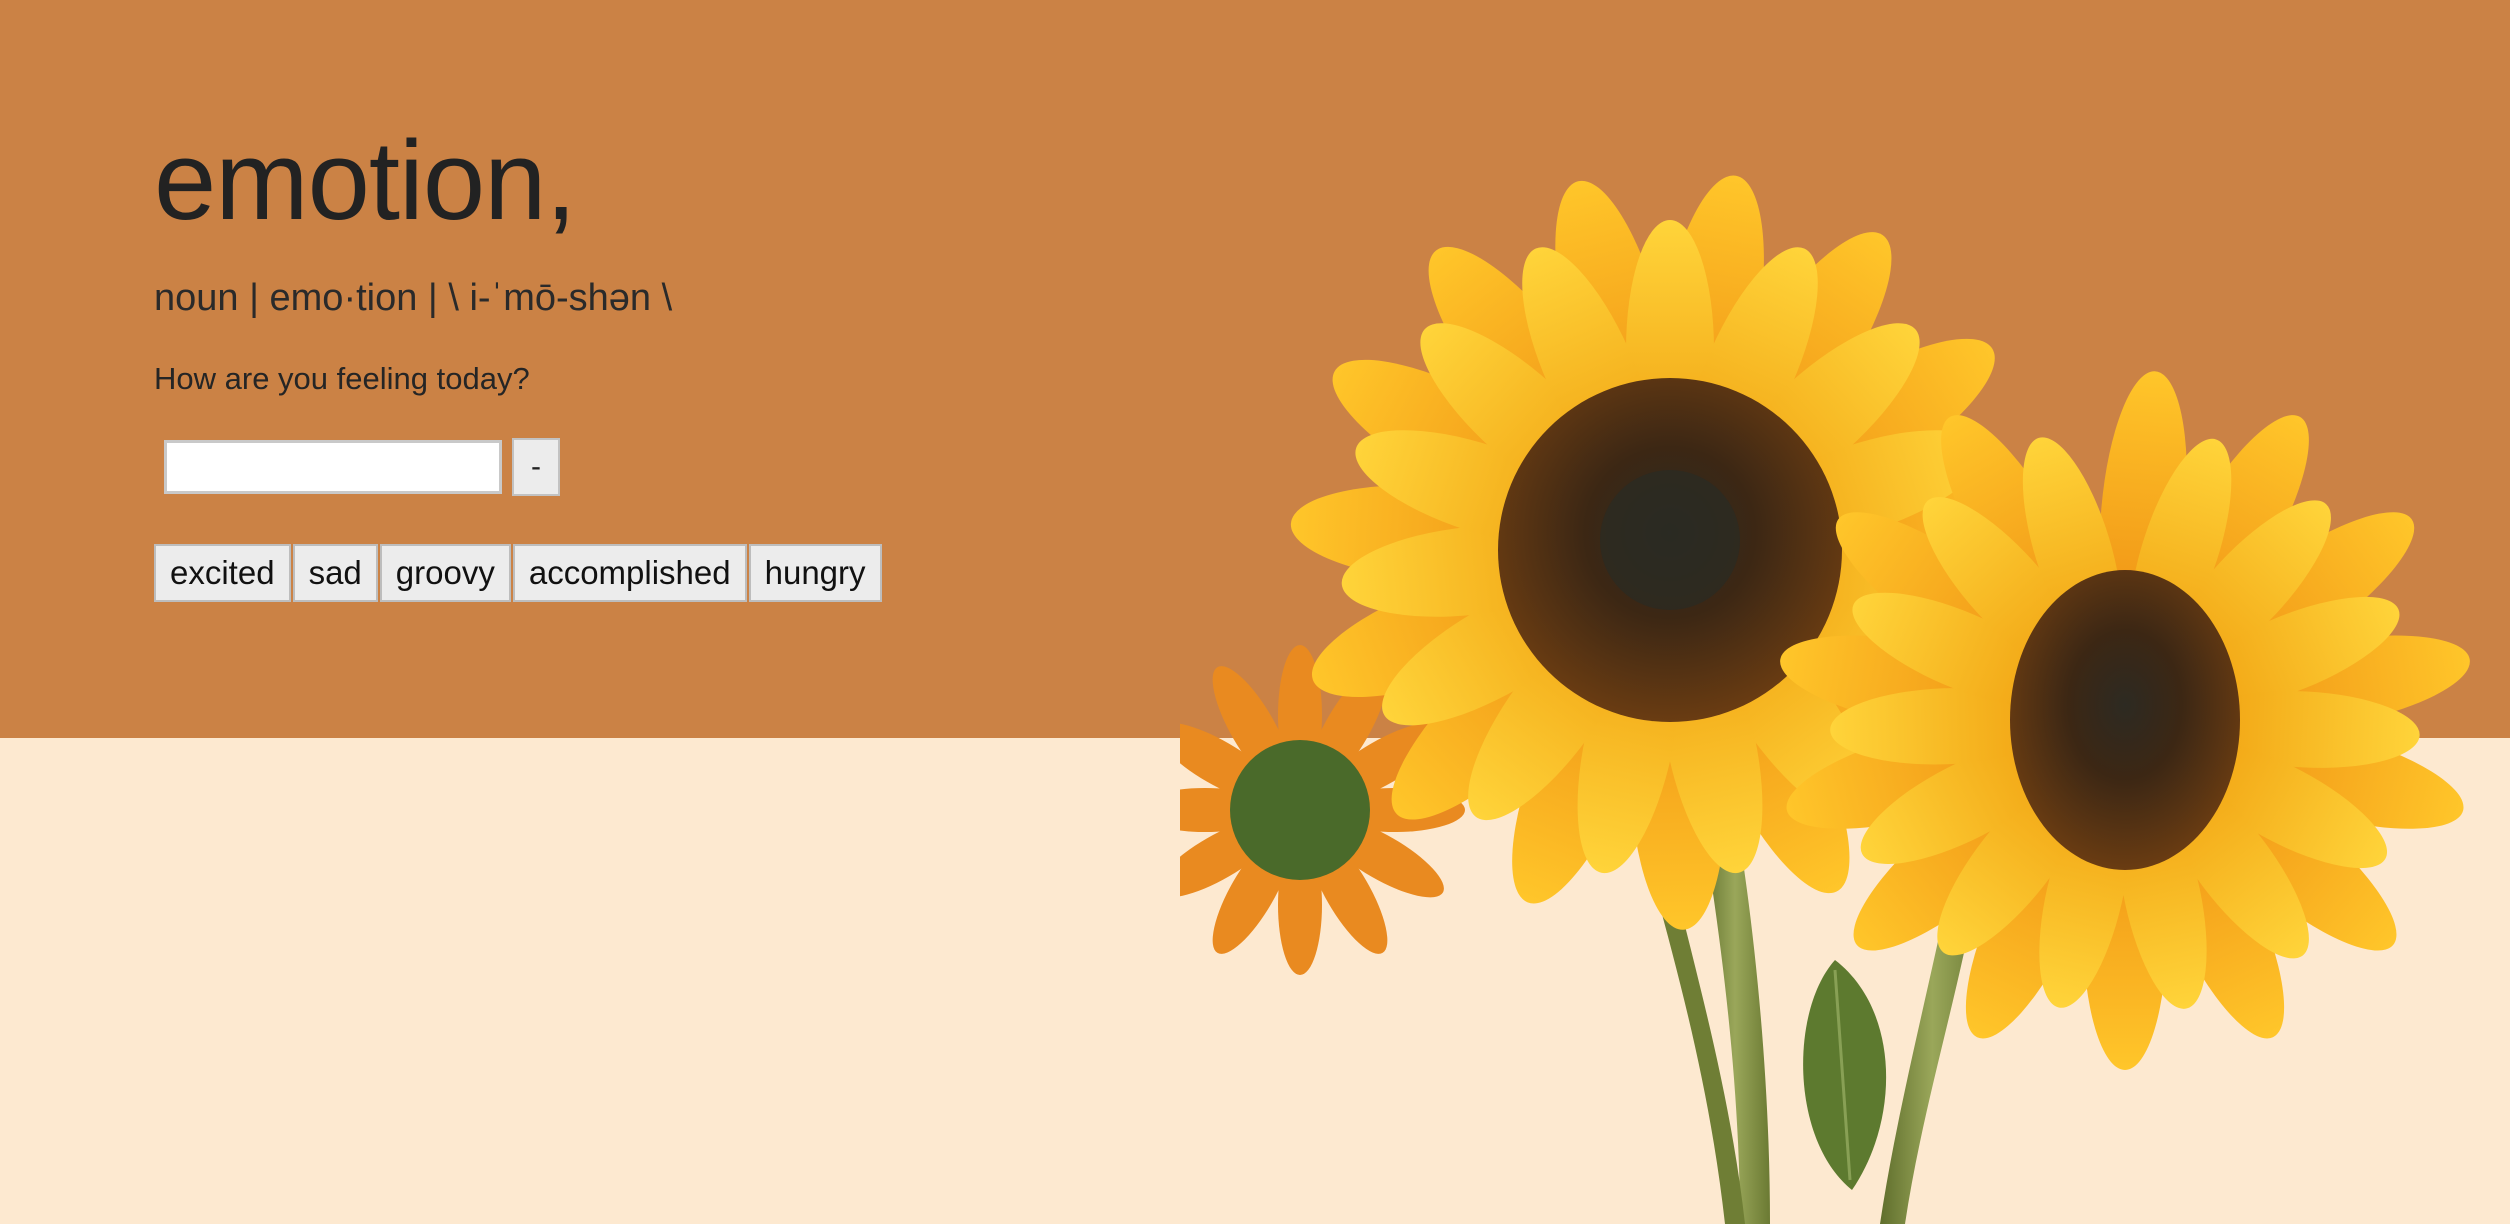 This screenshot has height=1224, width=2510. I want to click on emotion-buttons: excited sad groovy accomplished hungry, so click(519, 573).